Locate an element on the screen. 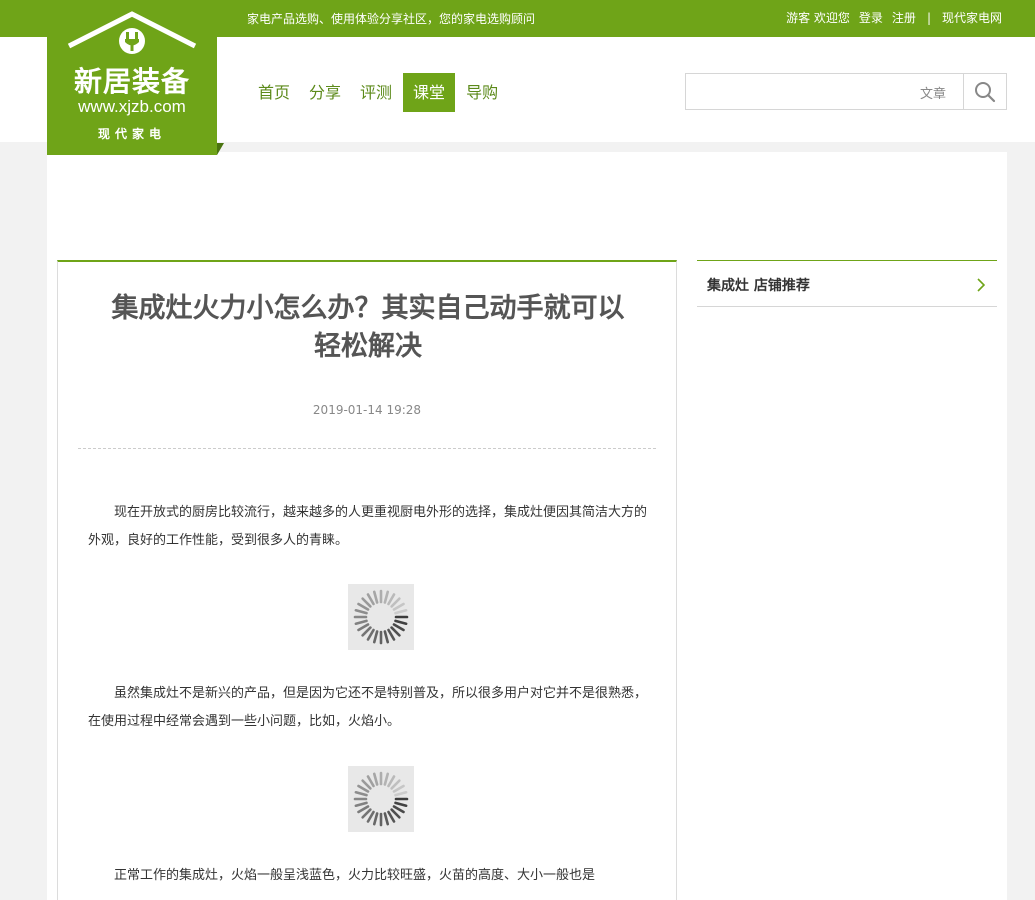 The height and width of the screenshot is (900, 1035). logo-subtitle: 现代家电 is located at coordinates (131, 134).